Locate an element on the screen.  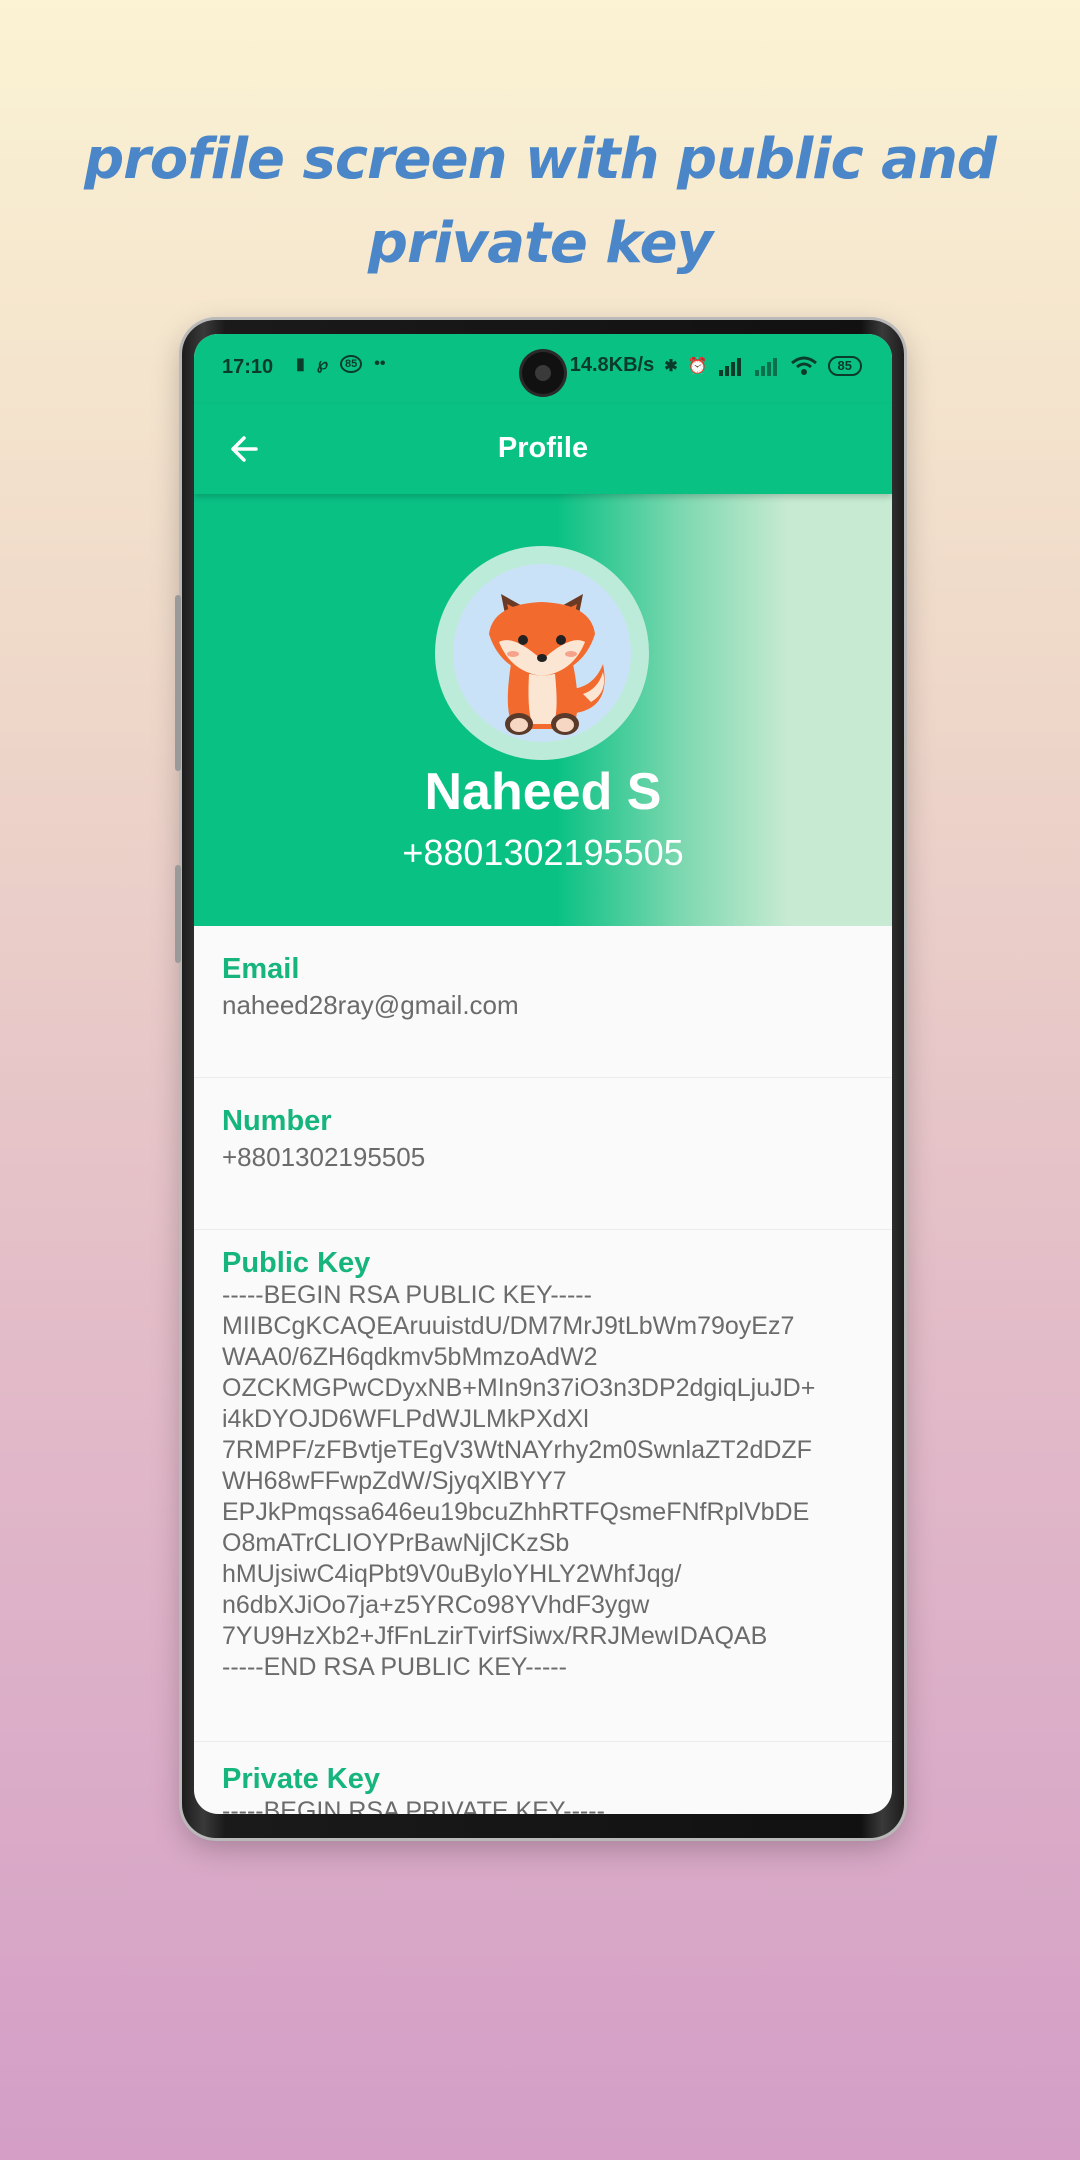
public-key-line: EPJkPmqssa646eu19bcuZhhRTFQsmeFNfRplVbDE is located at coordinates (516, 1512).